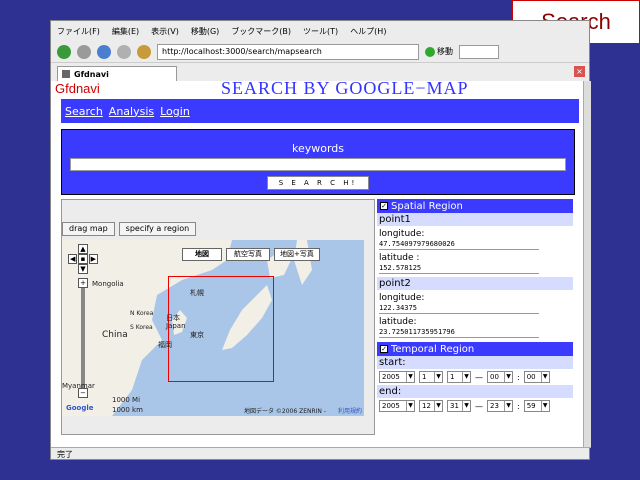 This screenshot has height=480, width=640. I want to click on pan-right-icon: ▶, so click(93, 259).